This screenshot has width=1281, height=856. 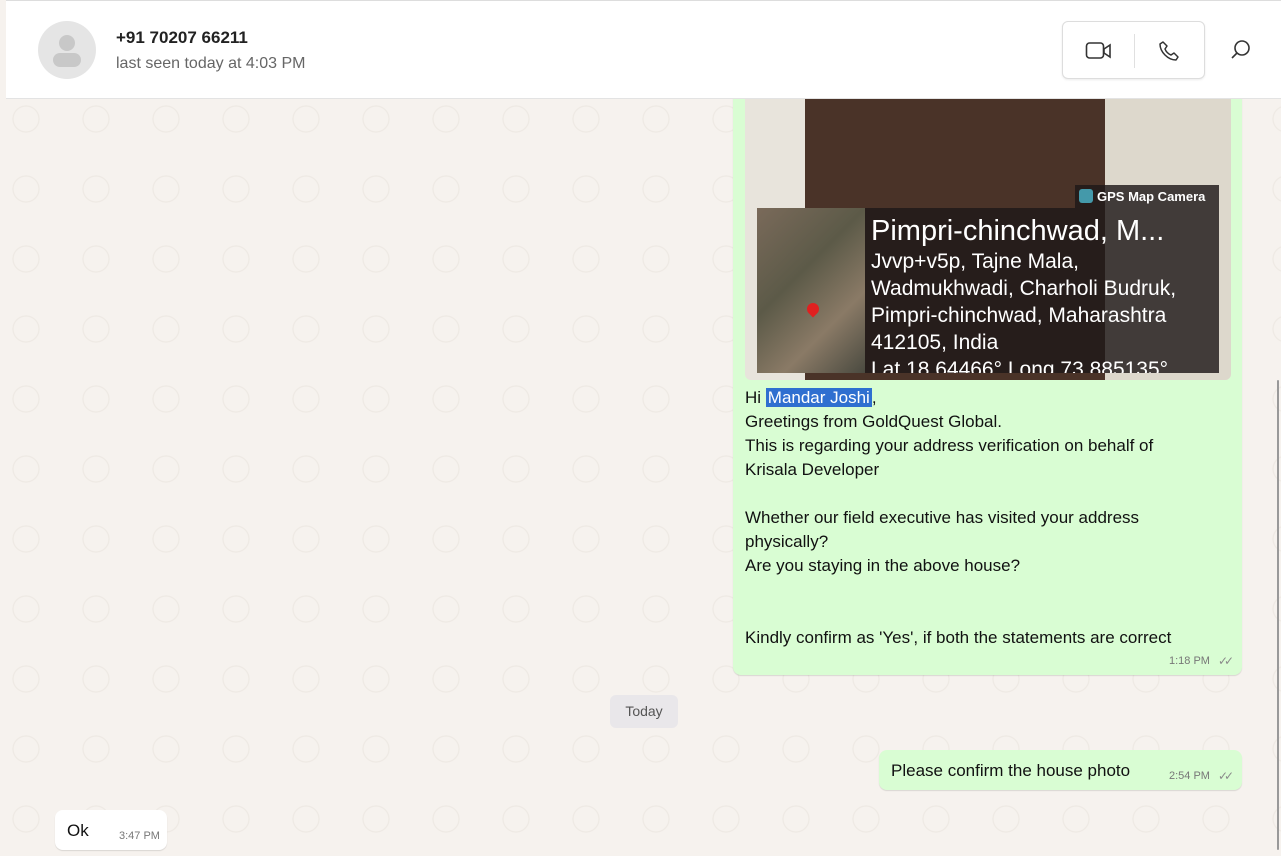 I want to click on message-bubble-incoming: Ok 3:47 PM, so click(x=111, y=830).